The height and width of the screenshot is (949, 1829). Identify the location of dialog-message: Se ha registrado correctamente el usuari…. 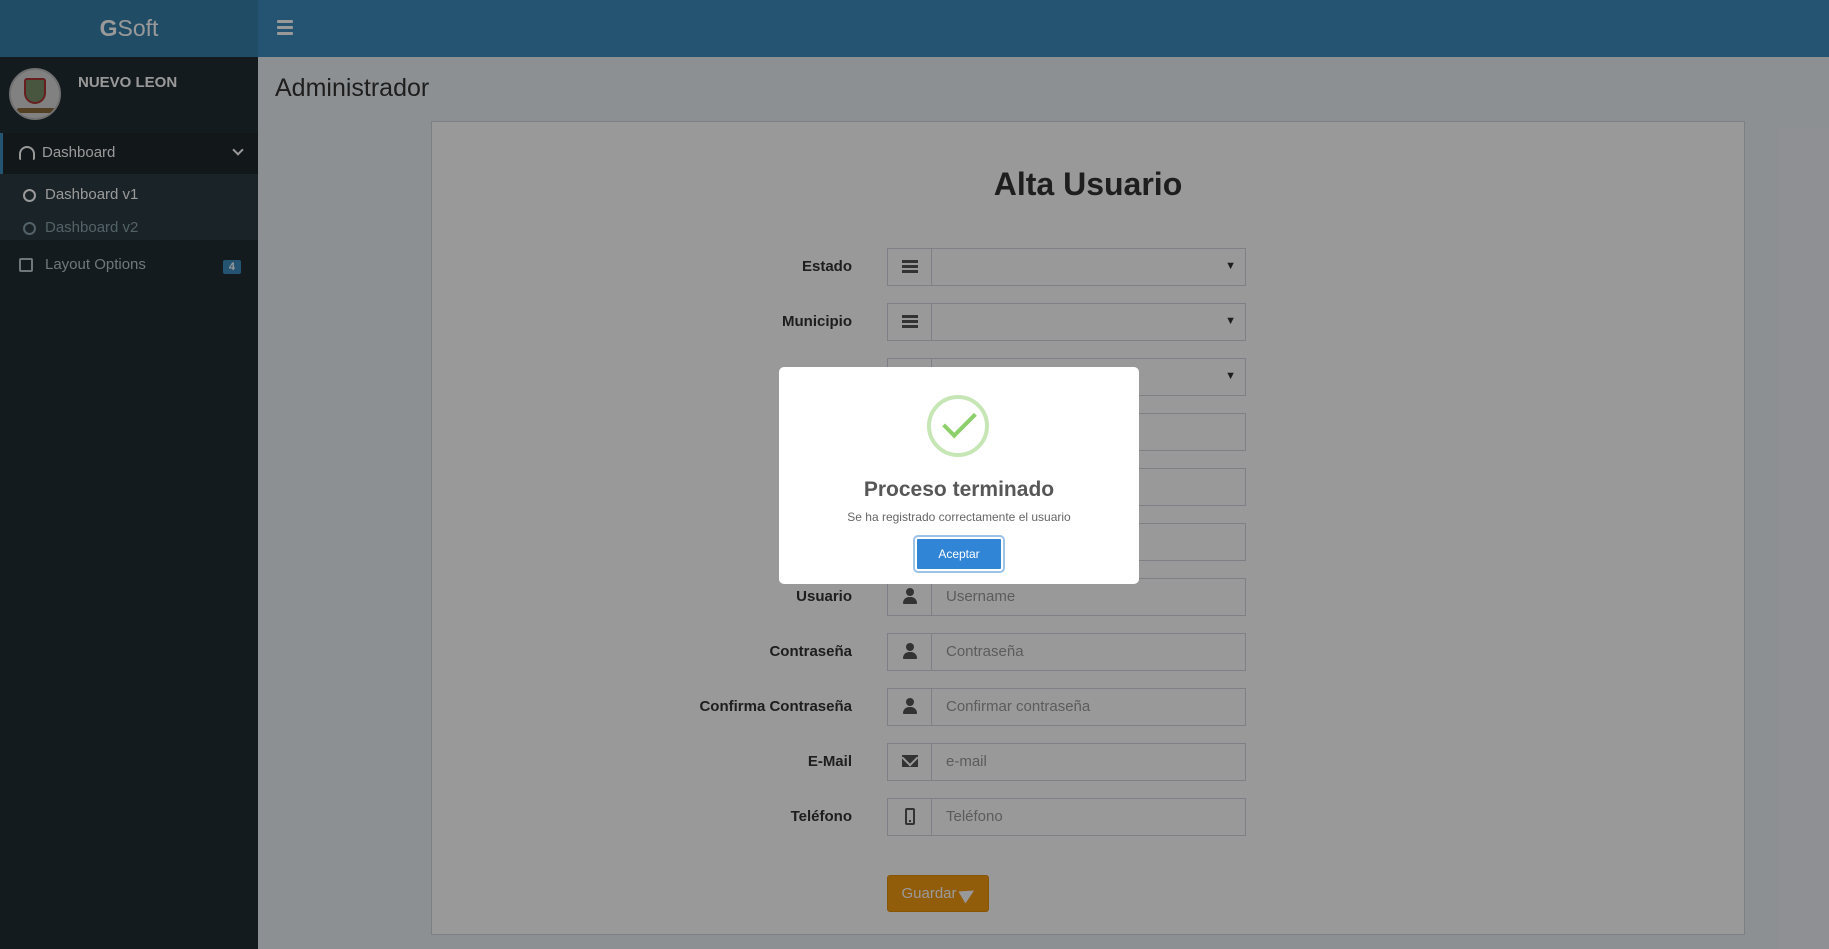
(959, 517).